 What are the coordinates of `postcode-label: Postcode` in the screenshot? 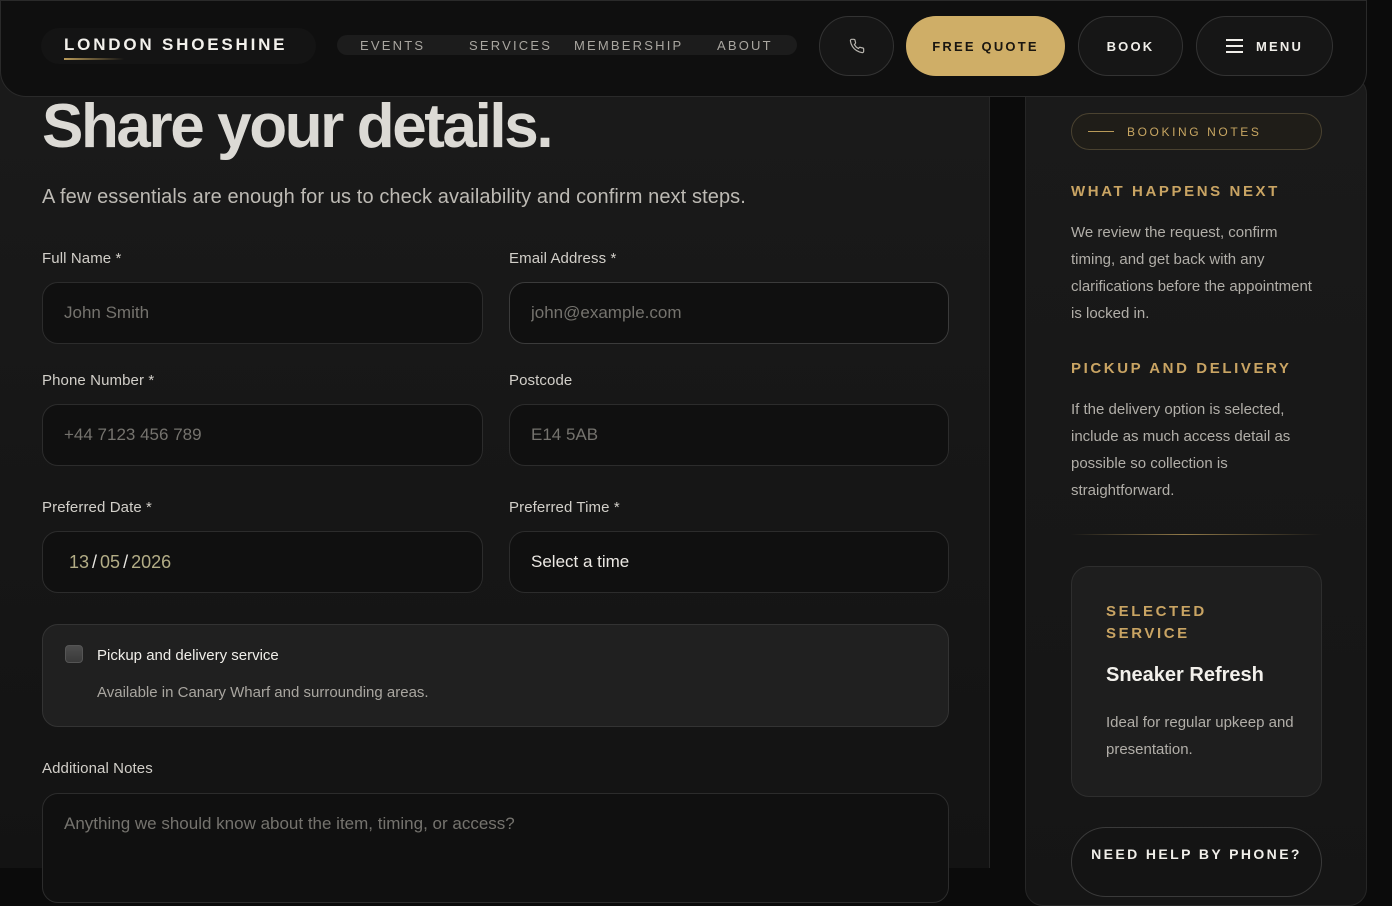 It's located at (541, 380).